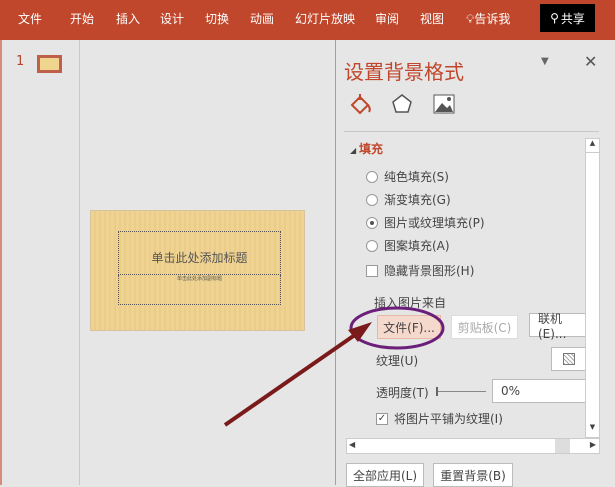  I want to click on annotation-overlay, so click(334, 366).